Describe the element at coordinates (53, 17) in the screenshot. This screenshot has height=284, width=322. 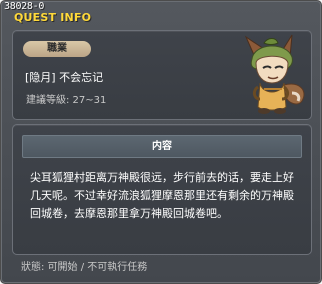
I see `window-title: QUEST INFO` at that location.